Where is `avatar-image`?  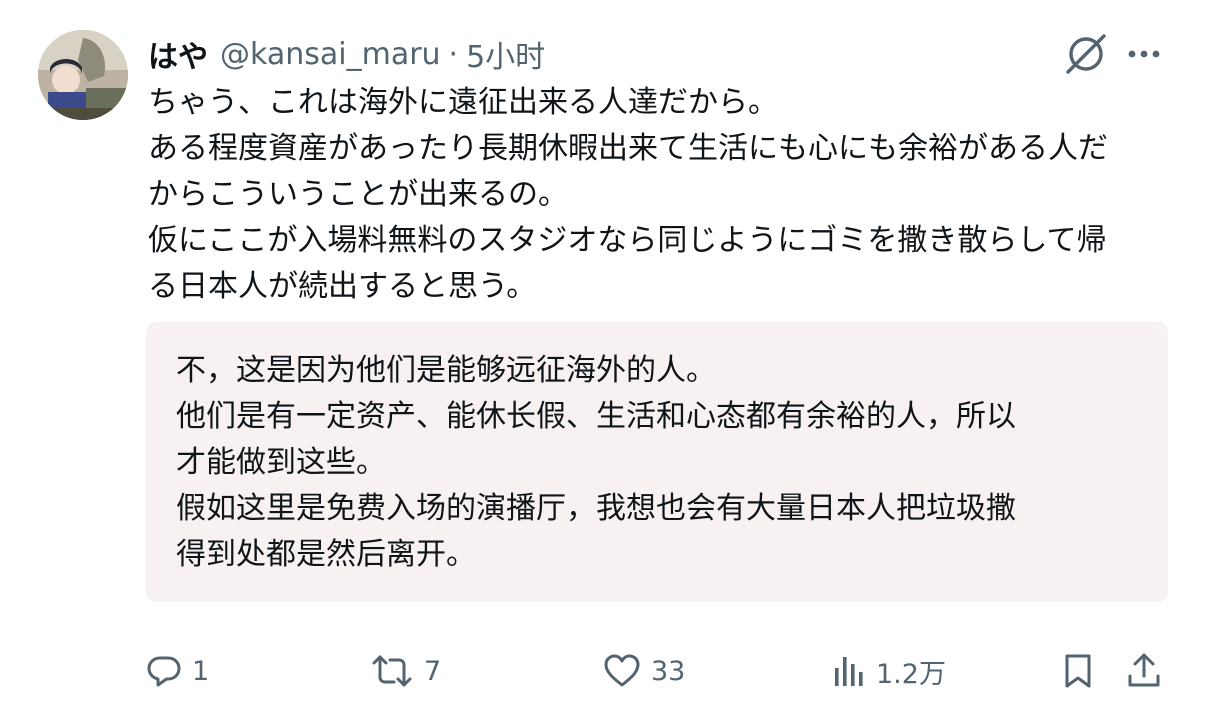
avatar-image is located at coordinates (83, 75).